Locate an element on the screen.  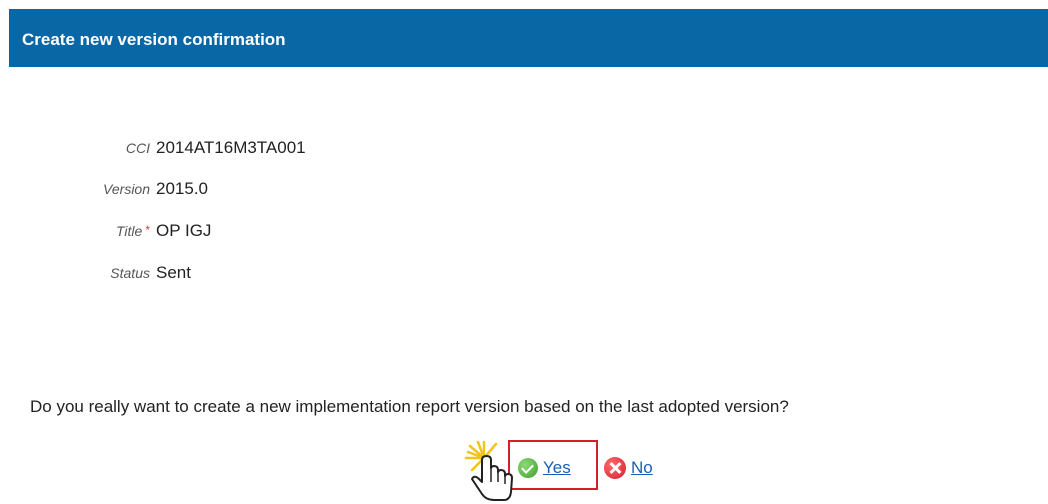
hand-pointer-icon is located at coordinates (488, 470).